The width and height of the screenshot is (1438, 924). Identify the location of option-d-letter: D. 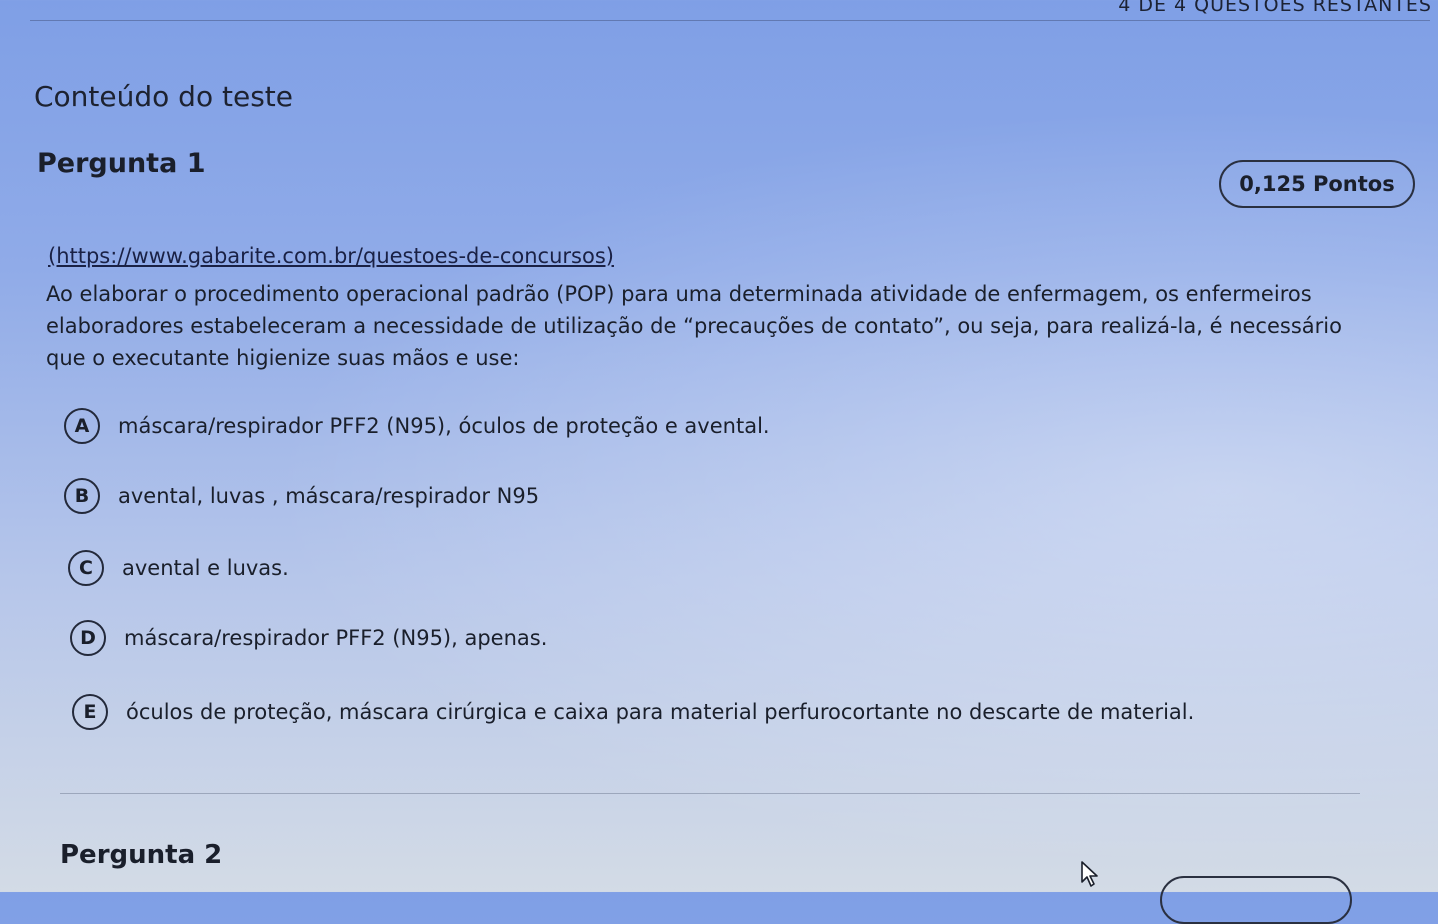
(88, 638).